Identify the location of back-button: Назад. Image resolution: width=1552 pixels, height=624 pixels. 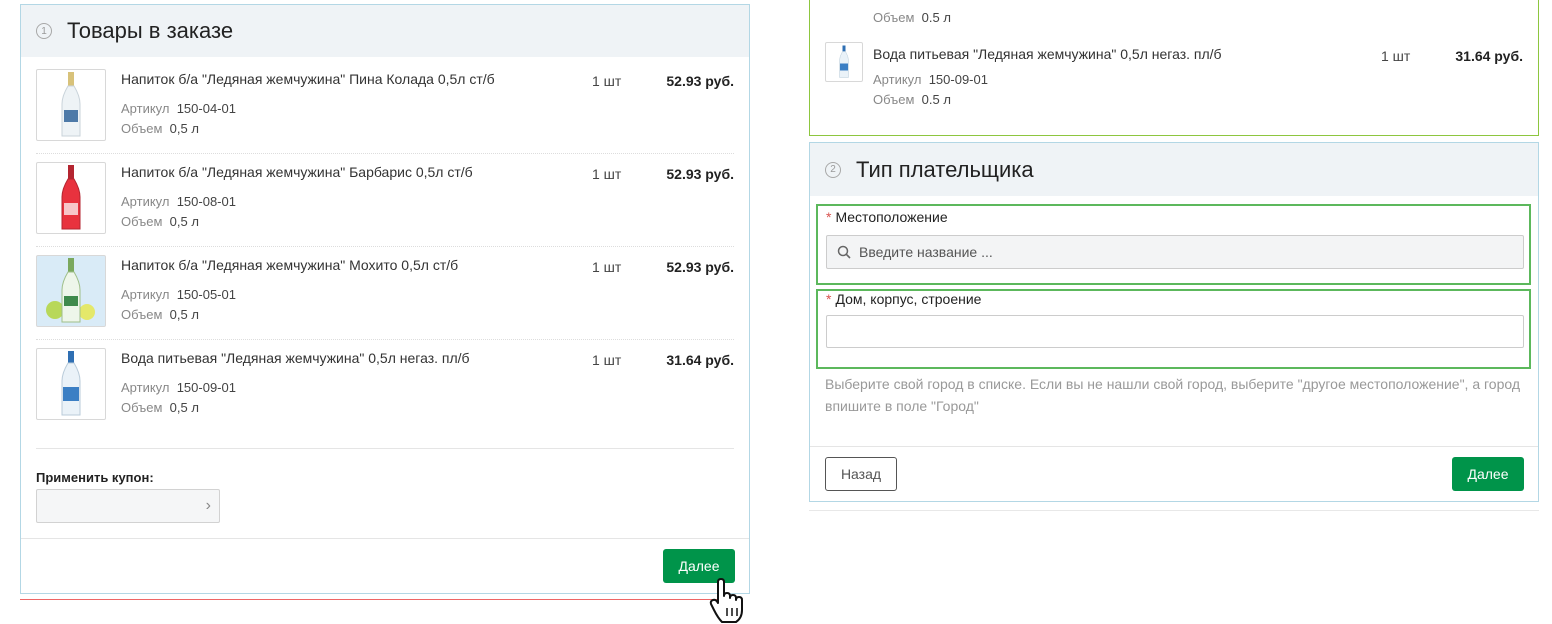
(861, 474).